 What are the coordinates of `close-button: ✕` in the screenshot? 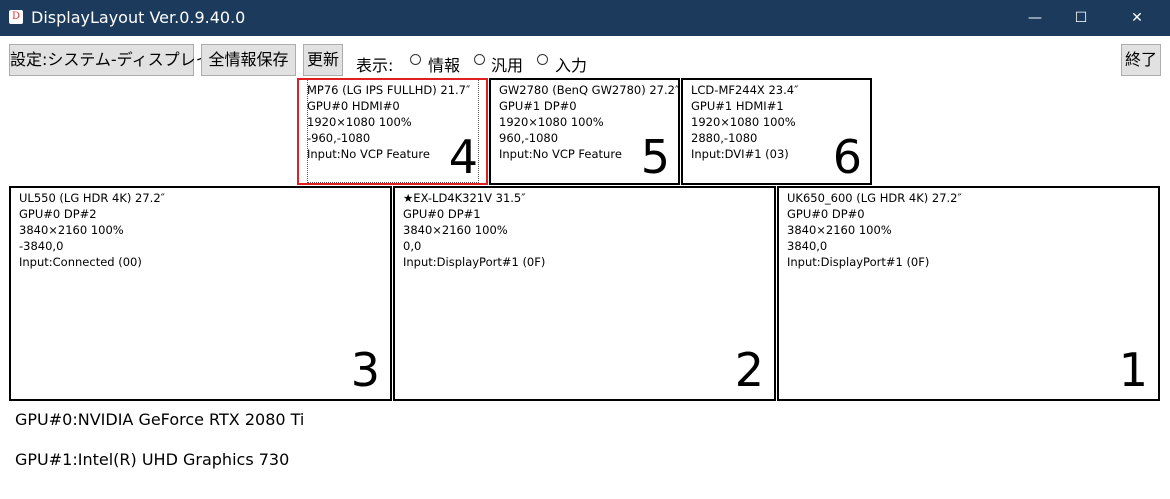 It's located at (1137, 18).